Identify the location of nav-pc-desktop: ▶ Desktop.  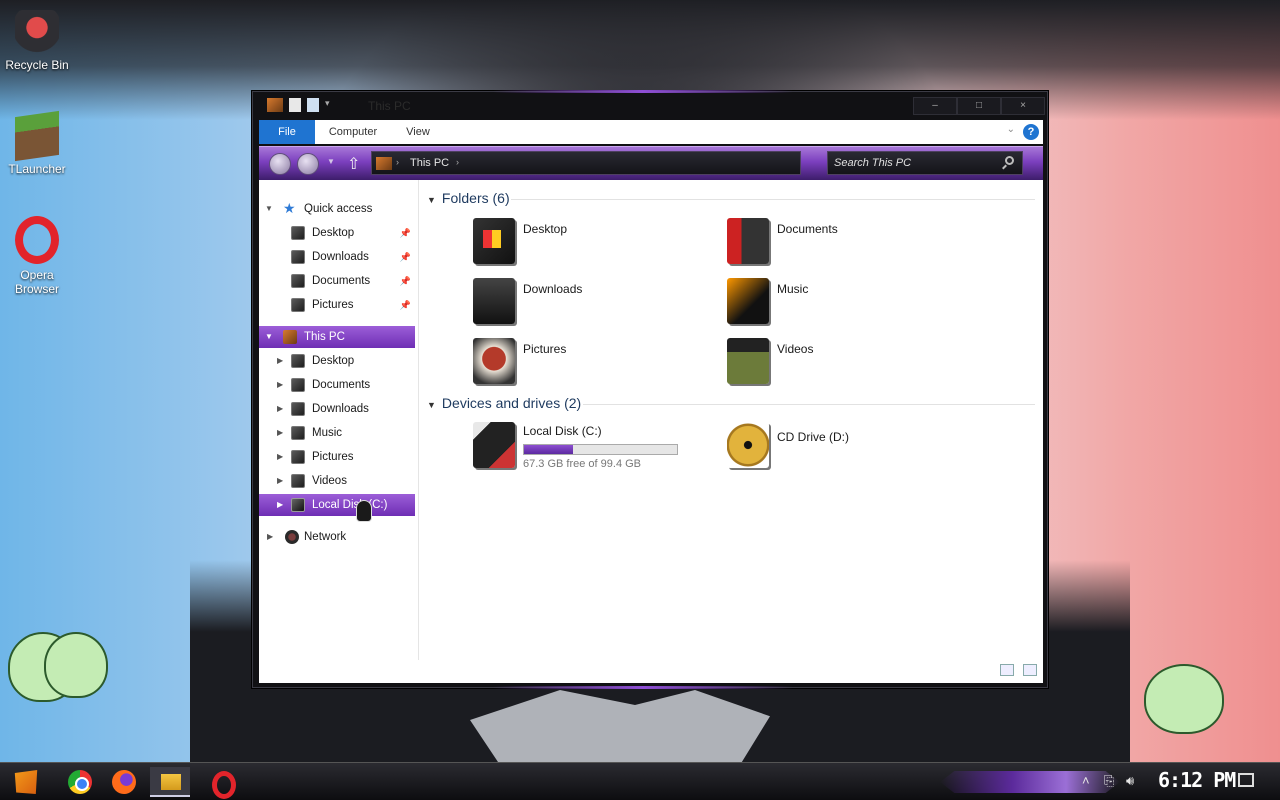
(337, 361).